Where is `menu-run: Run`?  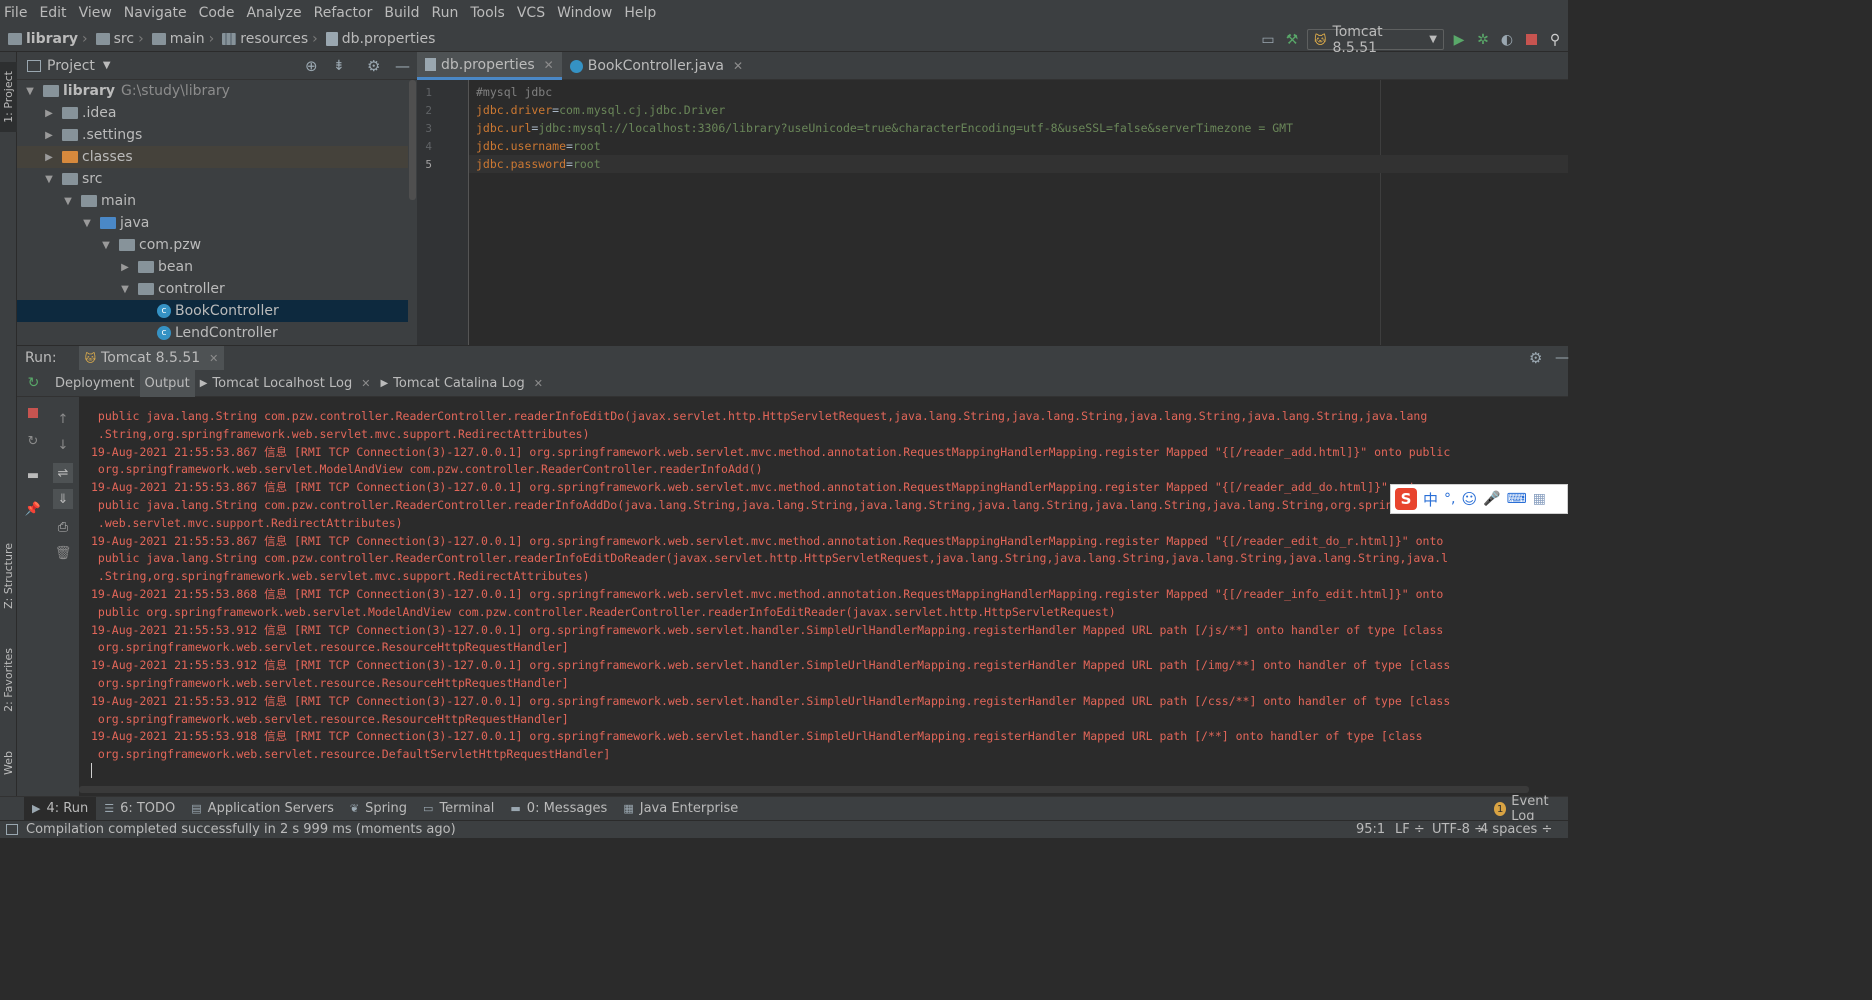 menu-run: Run is located at coordinates (447, 13).